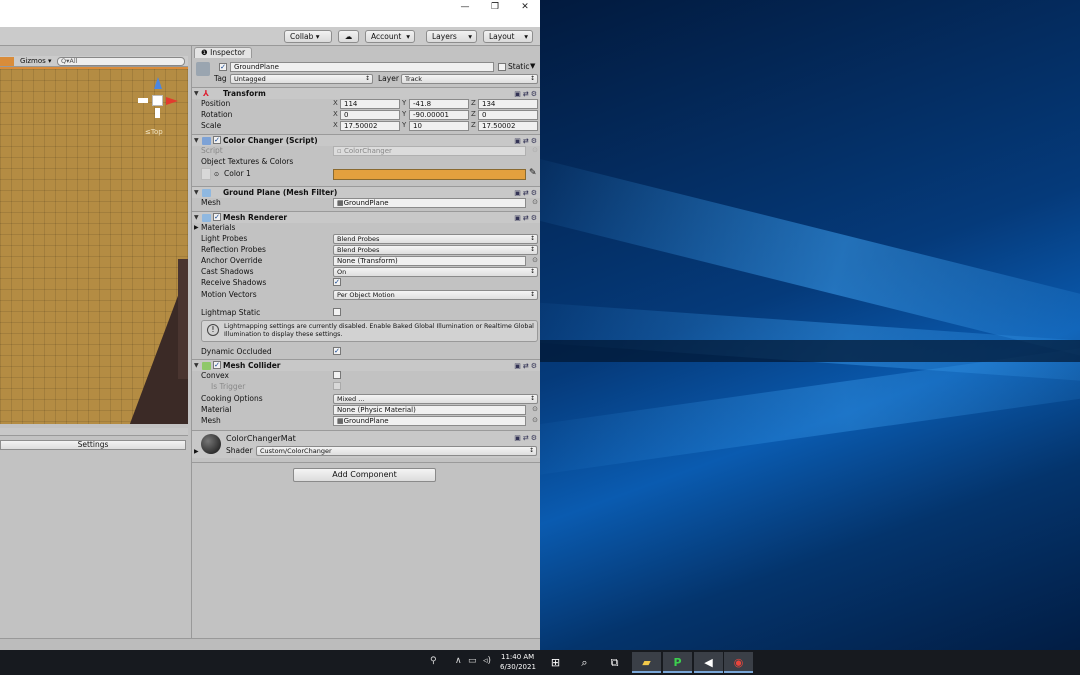 The height and width of the screenshot is (675, 1080). Describe the element at coordinates (154, 132) in the screenshot. I see `scene-orientation-label: ≤Top` at that location.